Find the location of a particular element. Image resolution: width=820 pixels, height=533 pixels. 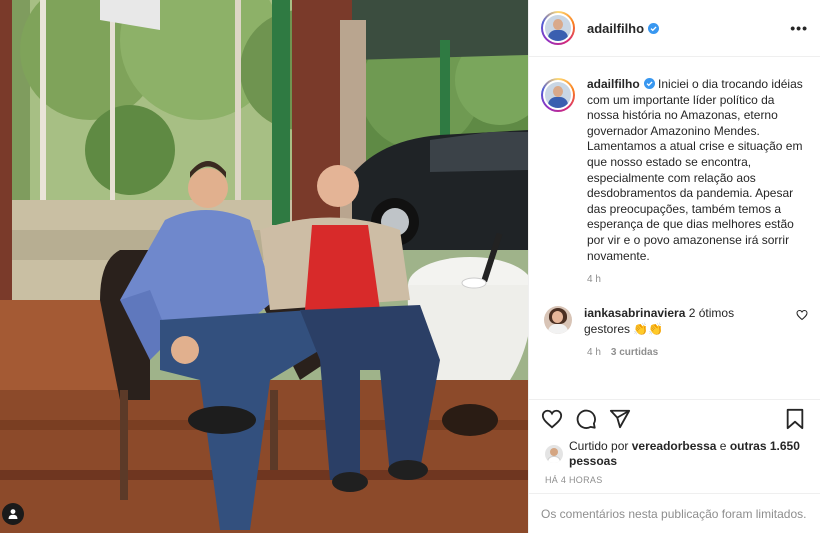

author-avatar is located at coordinates (558, 28).